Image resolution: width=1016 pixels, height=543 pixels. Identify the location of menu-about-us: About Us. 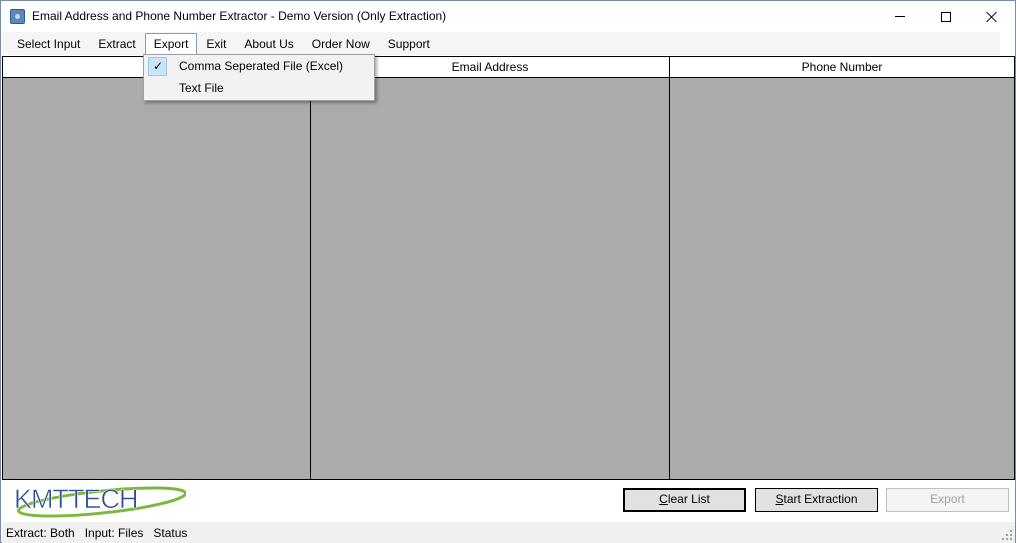
(268, 43).